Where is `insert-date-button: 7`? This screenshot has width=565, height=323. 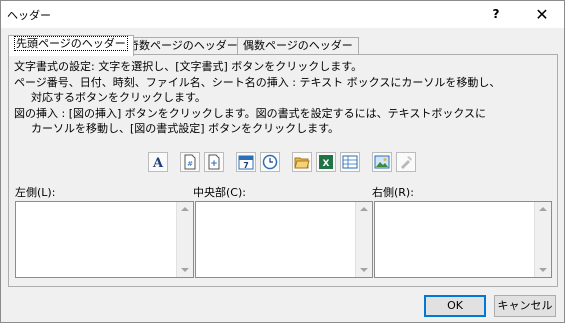 insert-date-button: 7 is located at coordinates (246, 162).